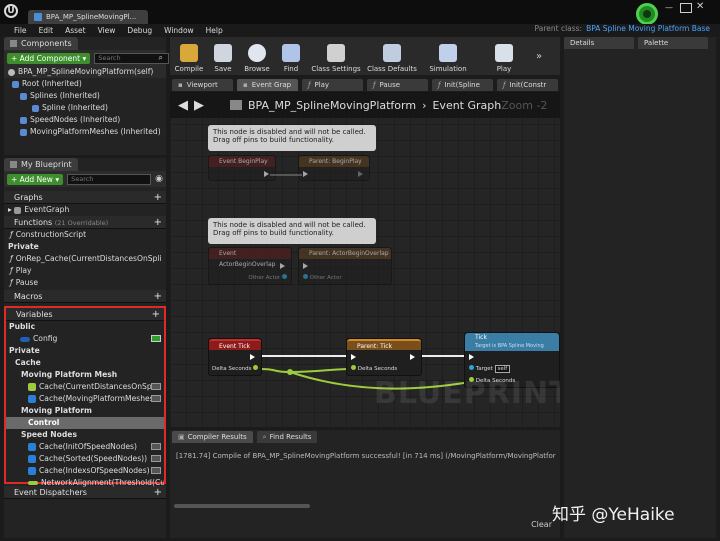 This screenshot has height=541, width=720. What do you see at coordinates (25, 339) in the screenshot?
I see `struct-var-icon` at bounding box center [25, 339].